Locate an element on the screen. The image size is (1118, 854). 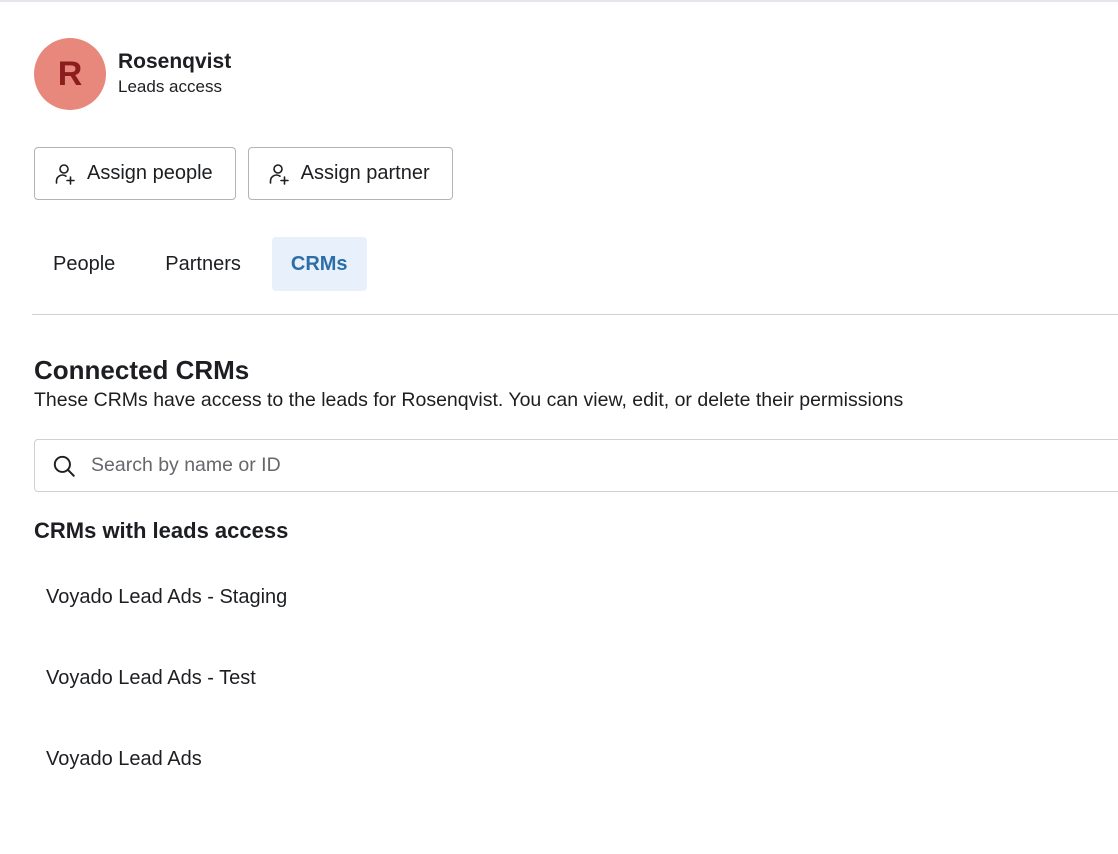
account-name: Rosenqvist is located at coordinates (175, 61).